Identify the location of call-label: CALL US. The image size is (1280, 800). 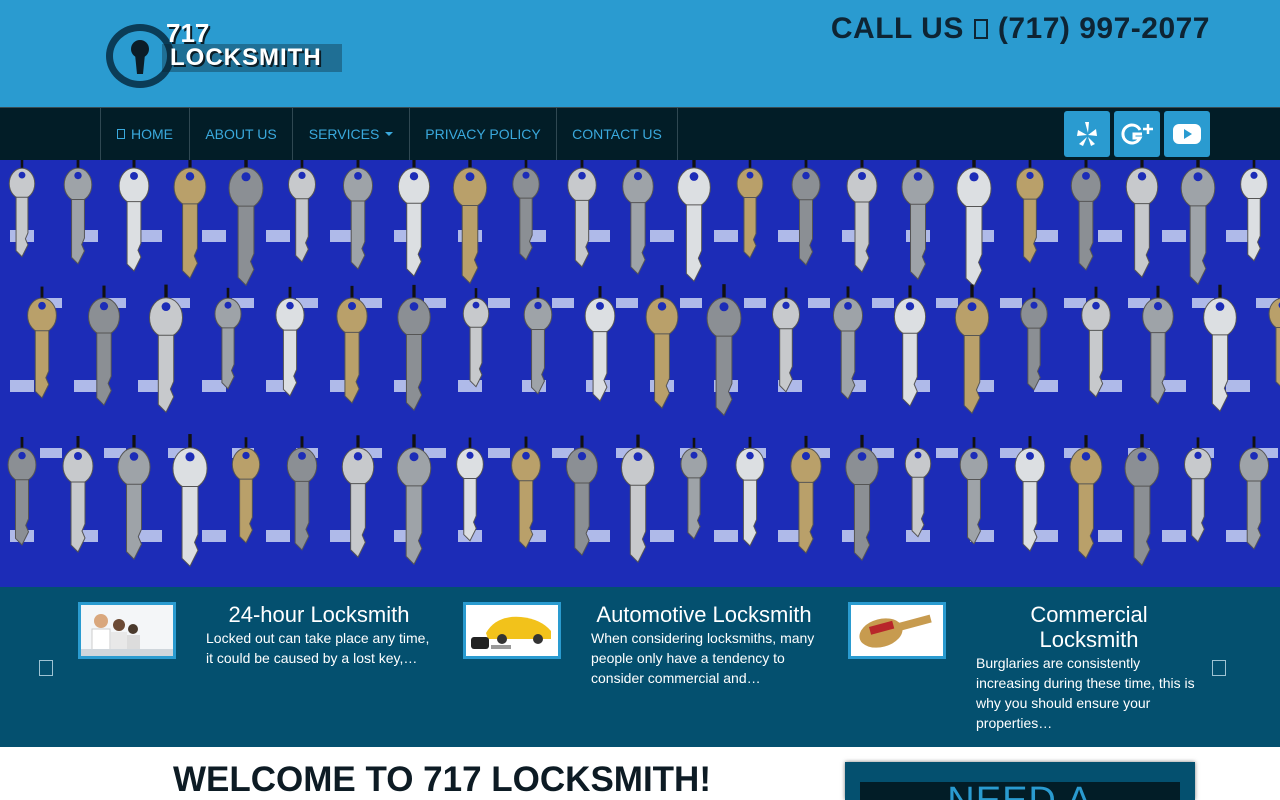
(897, 28).